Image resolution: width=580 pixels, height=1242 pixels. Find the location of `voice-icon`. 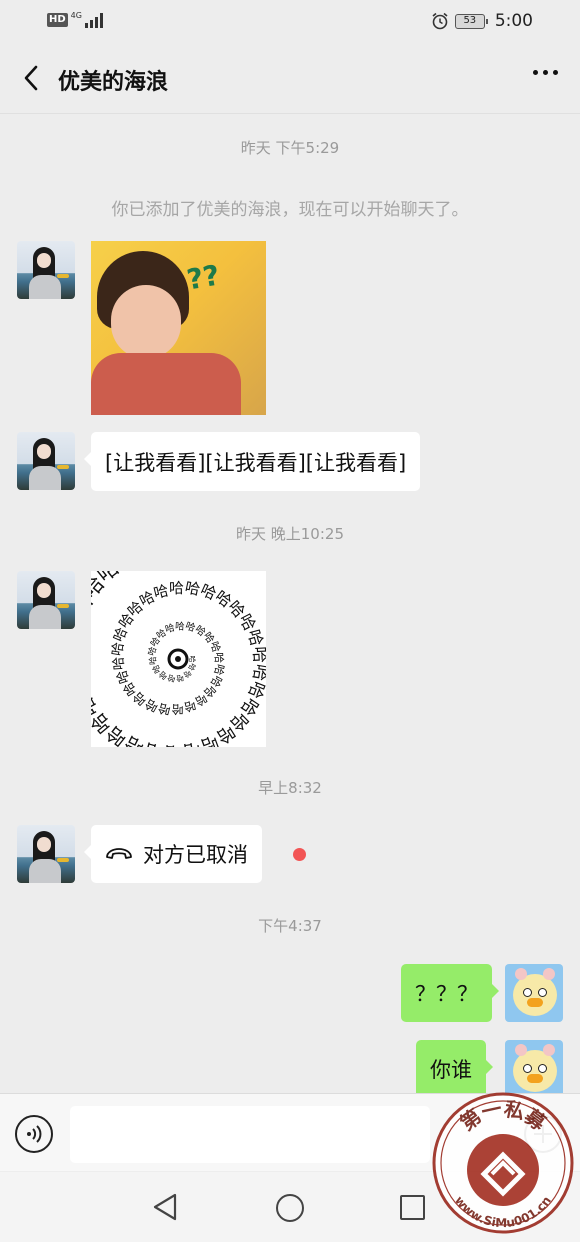

voice-icon is located at coordinates (34, 1134).